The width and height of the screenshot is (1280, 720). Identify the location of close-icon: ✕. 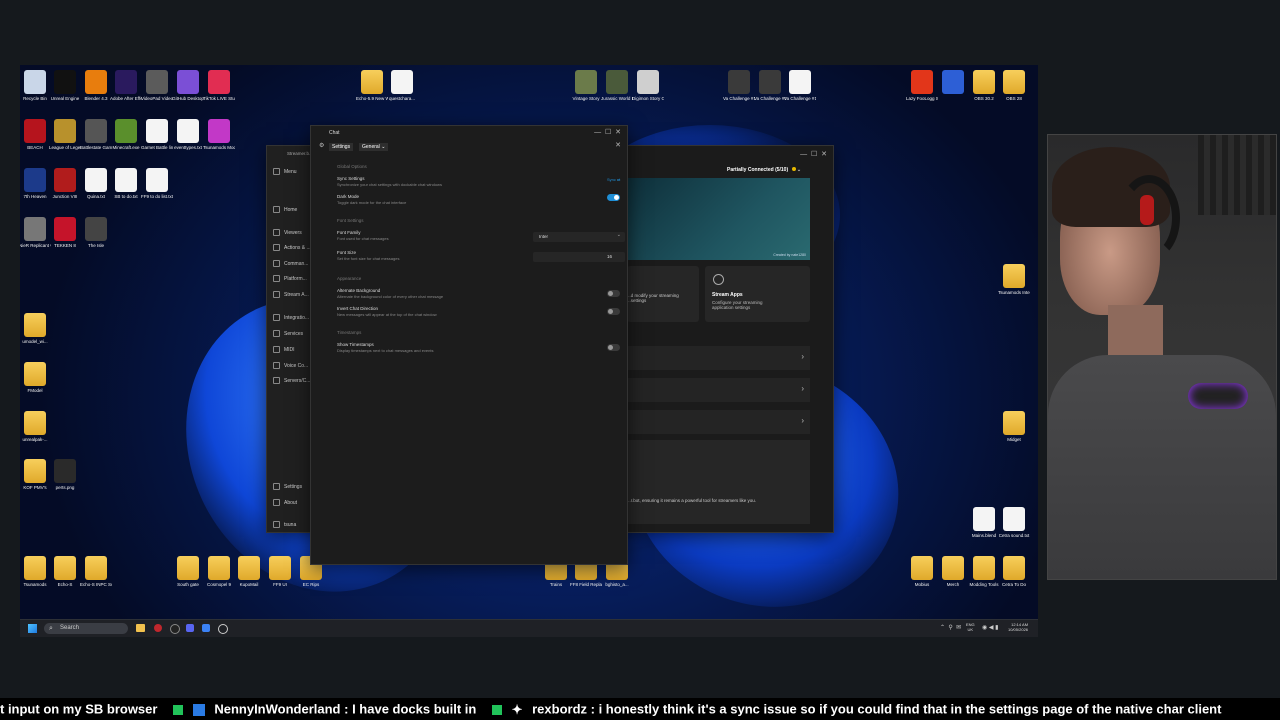
(618, 145).